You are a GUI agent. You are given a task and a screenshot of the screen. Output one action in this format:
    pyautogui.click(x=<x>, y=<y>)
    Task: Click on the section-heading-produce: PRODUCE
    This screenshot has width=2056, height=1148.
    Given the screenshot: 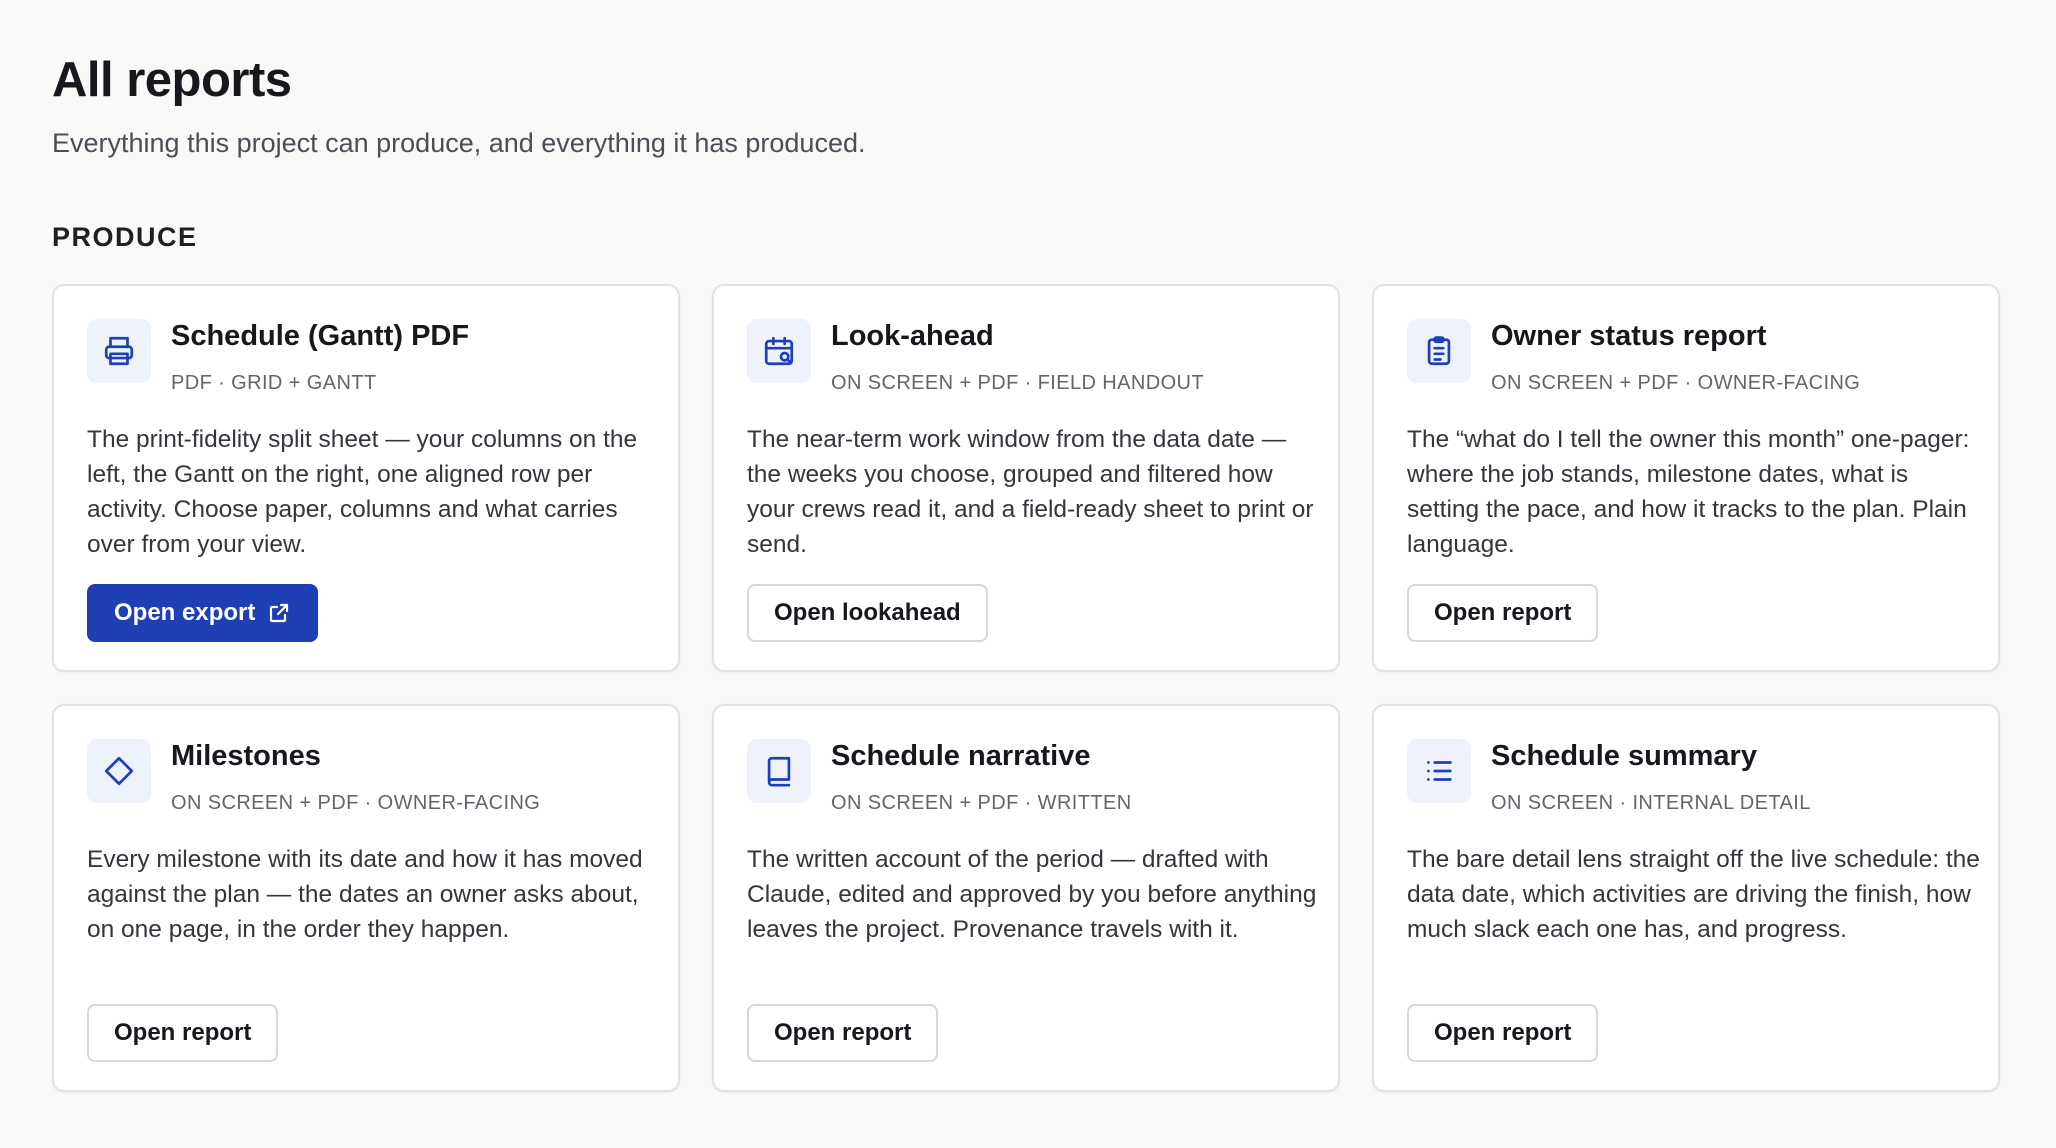 What is the action you would take?
    pyautogui.click(x=125, y=237)
    